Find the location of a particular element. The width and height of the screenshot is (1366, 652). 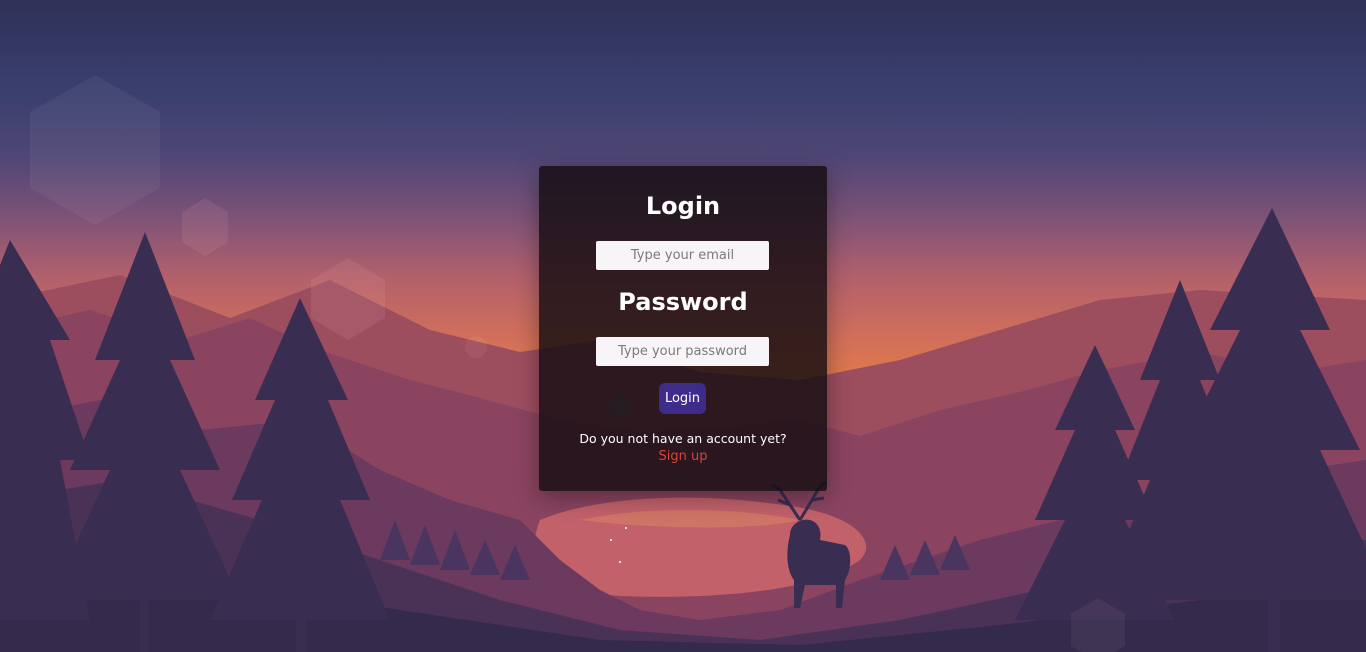

signup-prompt: Do you not have an account yet? is located at coordinates (683, 438).